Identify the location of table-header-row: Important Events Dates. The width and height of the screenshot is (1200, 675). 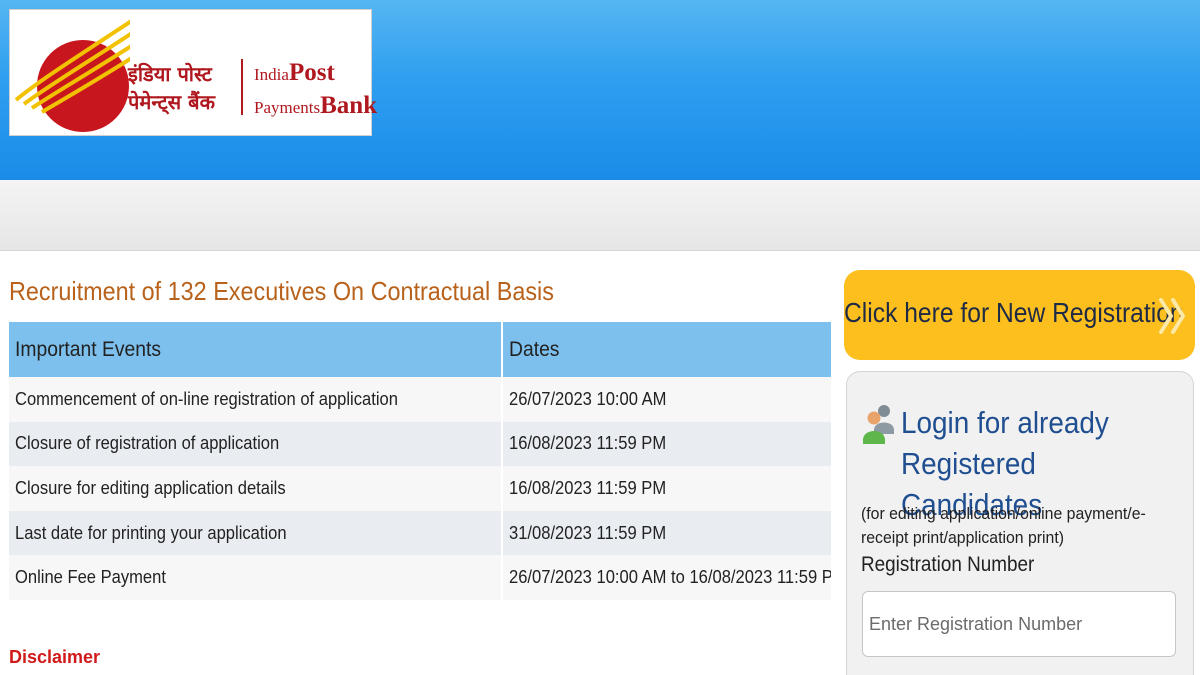
(421, 349).